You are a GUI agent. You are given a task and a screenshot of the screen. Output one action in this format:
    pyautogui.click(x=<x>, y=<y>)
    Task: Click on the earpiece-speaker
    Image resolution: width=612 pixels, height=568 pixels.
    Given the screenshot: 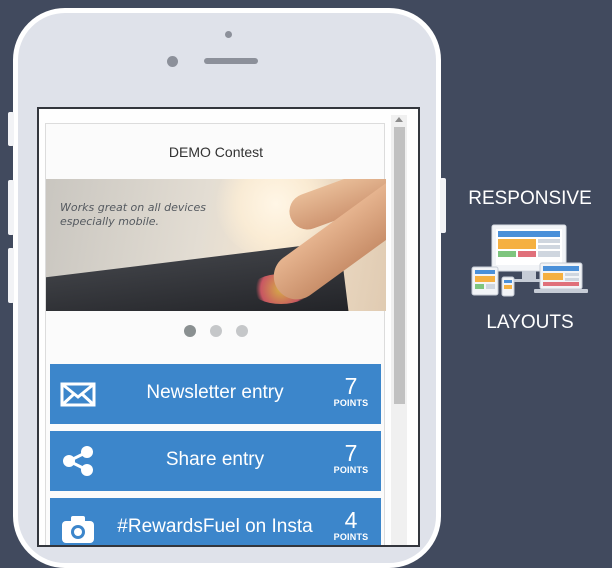 What is the action you would take?
    pyautogui.click(x=231, y=61)
    